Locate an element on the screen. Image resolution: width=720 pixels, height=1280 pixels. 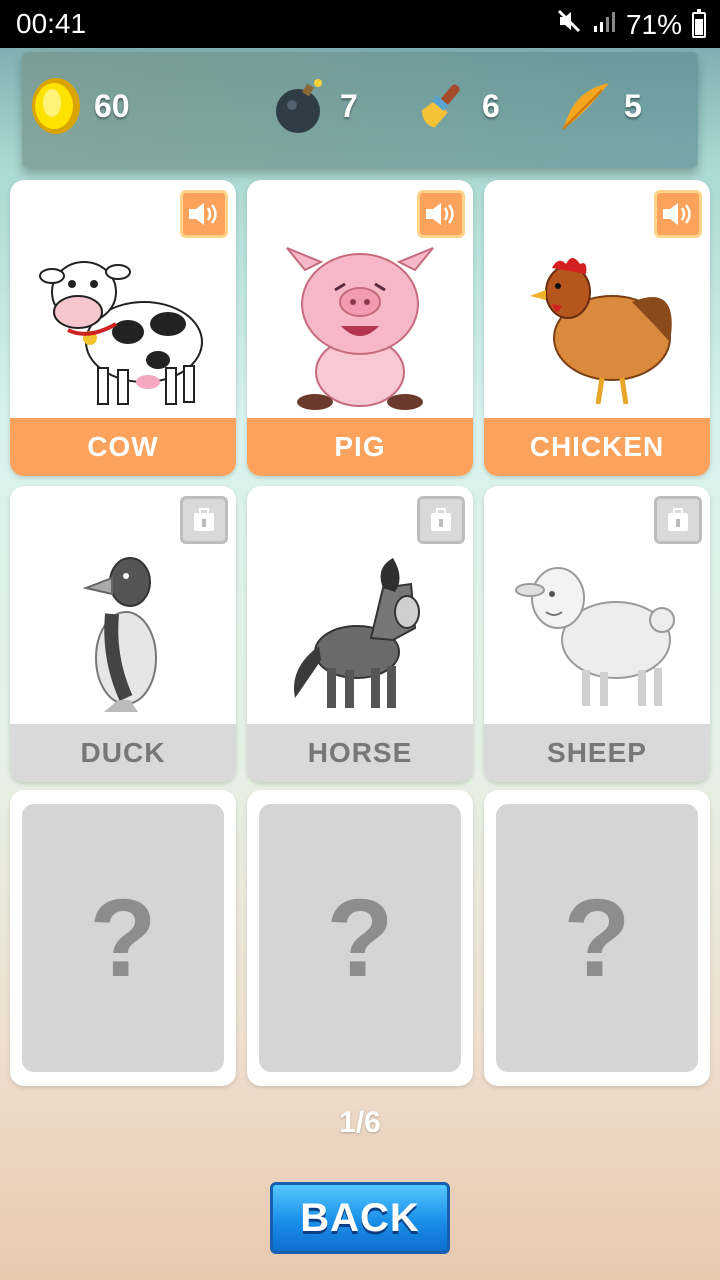
feather-counter: 5 is located at coordinates (600, 106).